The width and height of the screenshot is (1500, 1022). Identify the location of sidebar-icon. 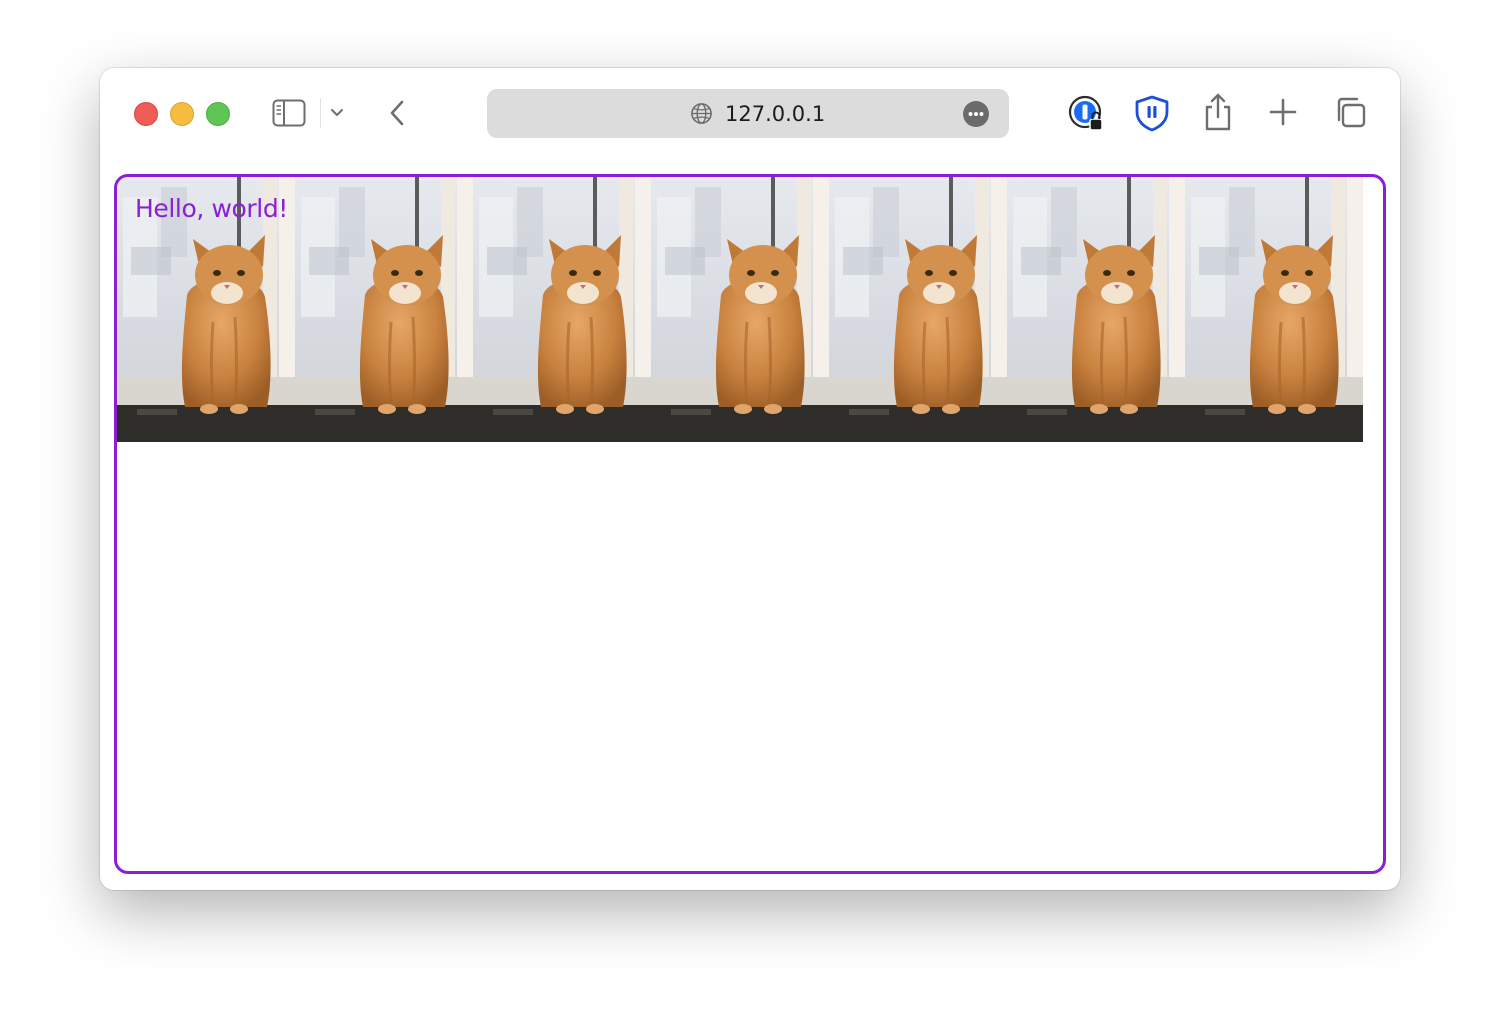
(289, 113).